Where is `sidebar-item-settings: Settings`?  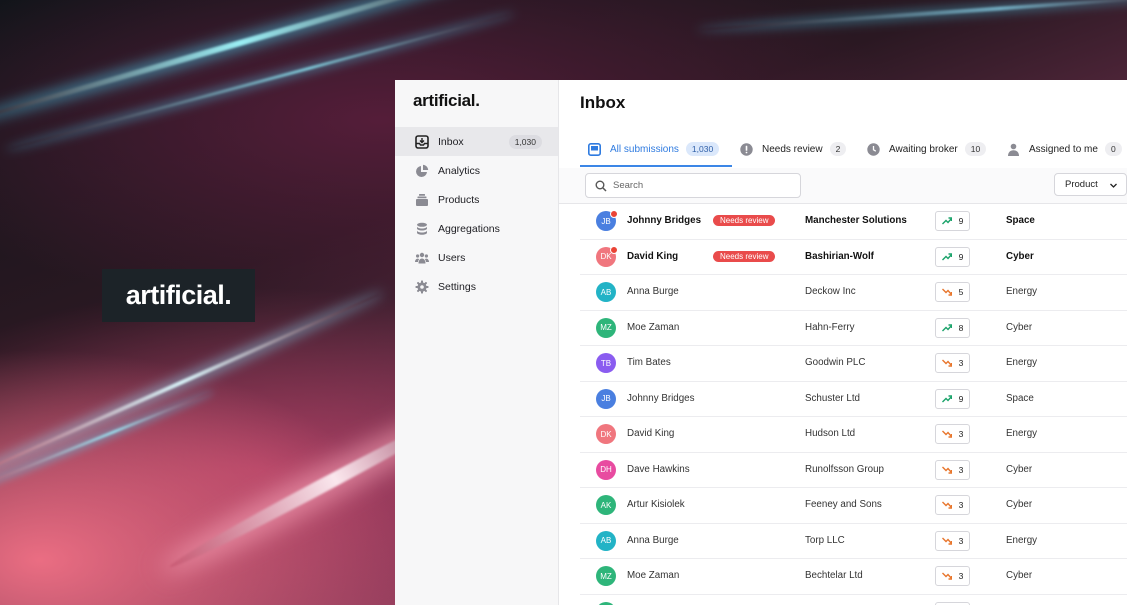
sidebar-item-settings: Settings is located at coordinates (476, 286).